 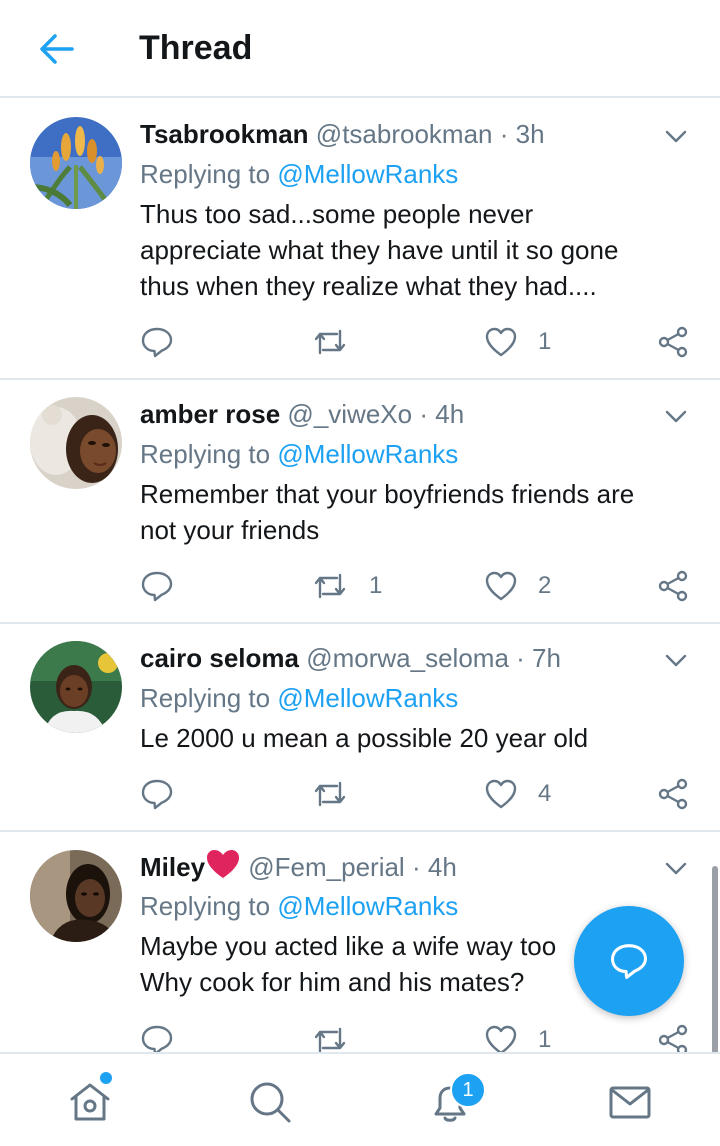 I want to click on nav-search, so click(x=270, y=1102).